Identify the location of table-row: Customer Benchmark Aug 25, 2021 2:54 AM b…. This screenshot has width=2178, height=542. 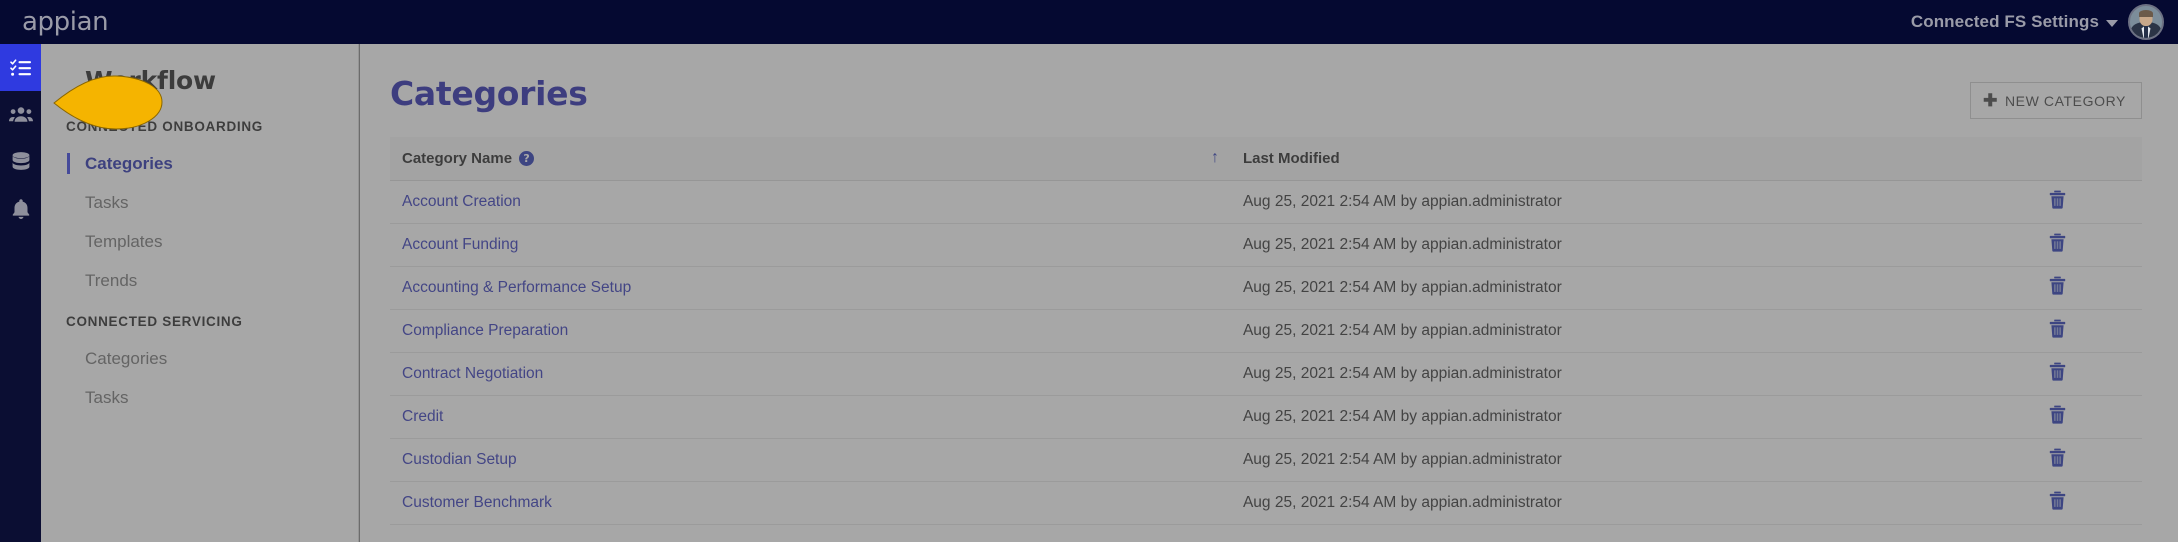
(1266, 503).